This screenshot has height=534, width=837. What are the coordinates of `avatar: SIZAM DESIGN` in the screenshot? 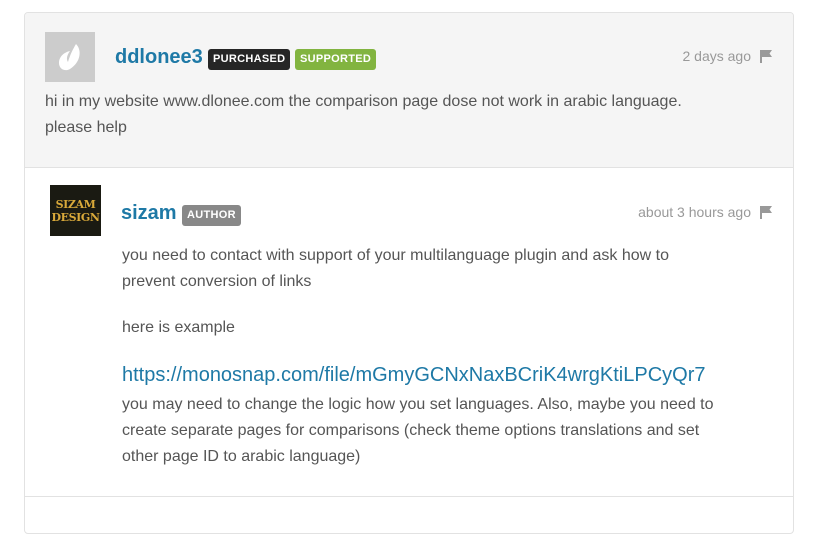 It's located at (75, 210).